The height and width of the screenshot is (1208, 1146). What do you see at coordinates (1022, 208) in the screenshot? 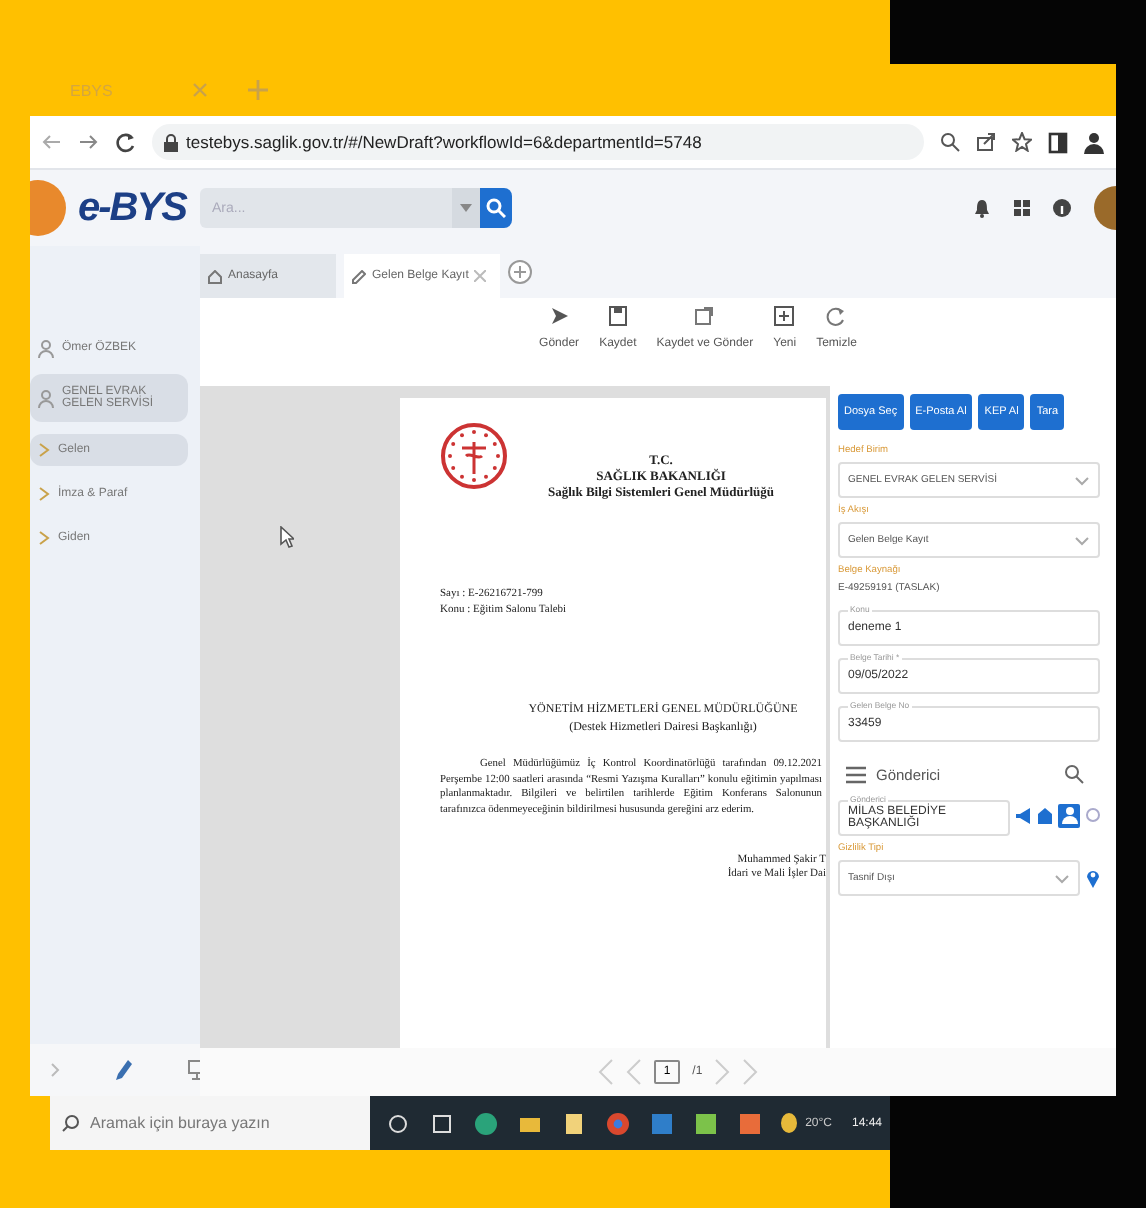
I see `grid-icon` at bounding box center [1022, 208].